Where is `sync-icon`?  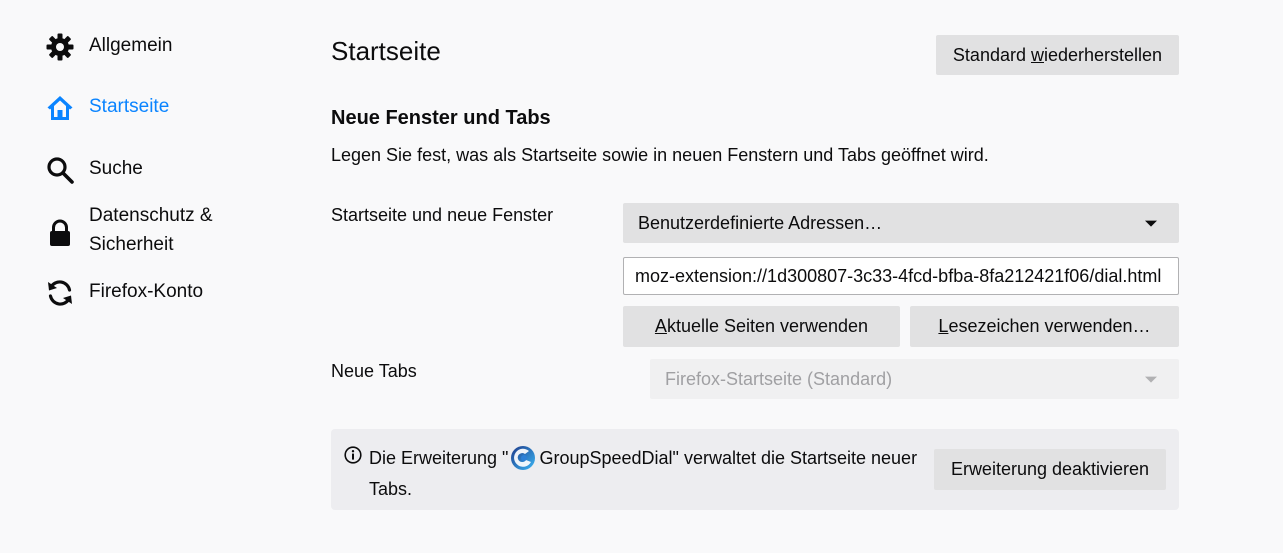 sync-icon is located at coordinates (60, 293).